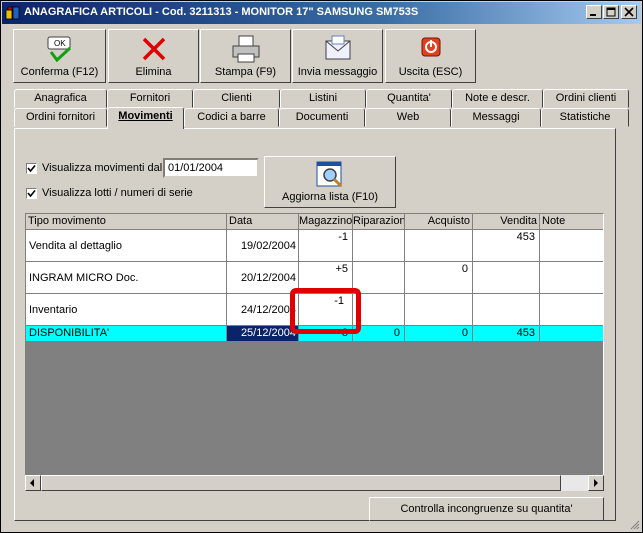  What do you see at coordinates (379, 222) in the screenshot?
I see `col-header-riparazioni: Riparazioni` at bounding box center [379, 222].